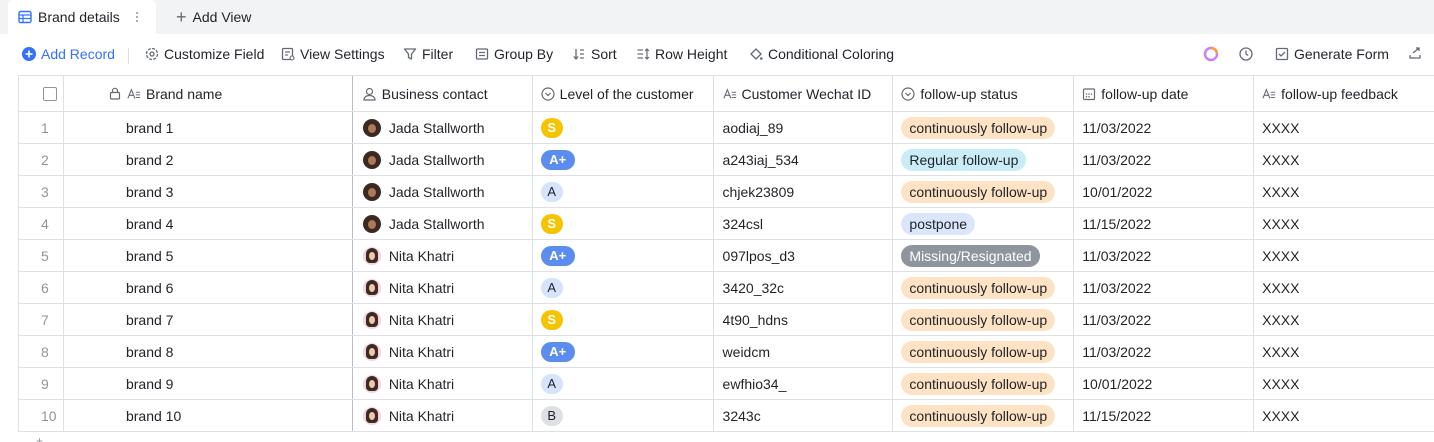 The width and height of the screenshot is (1434, 442). Describe the element at coordinates (1415, 53) in the screenshot. I see `share-icon` at that location.